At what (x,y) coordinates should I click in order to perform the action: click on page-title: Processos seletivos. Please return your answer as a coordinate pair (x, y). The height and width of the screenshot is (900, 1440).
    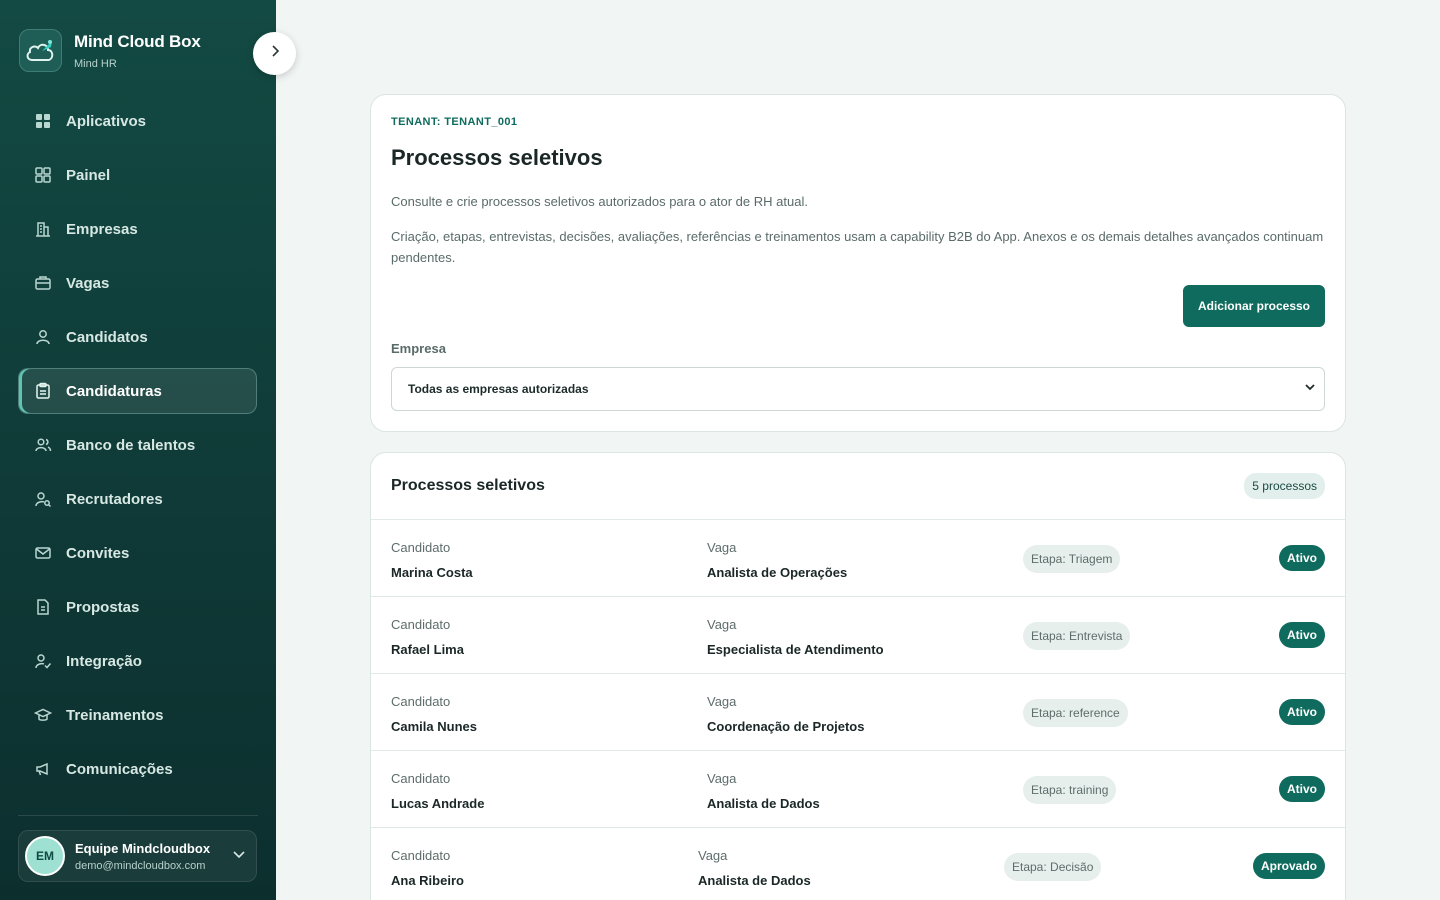
    Looking at the image, I should click on (497, 157).